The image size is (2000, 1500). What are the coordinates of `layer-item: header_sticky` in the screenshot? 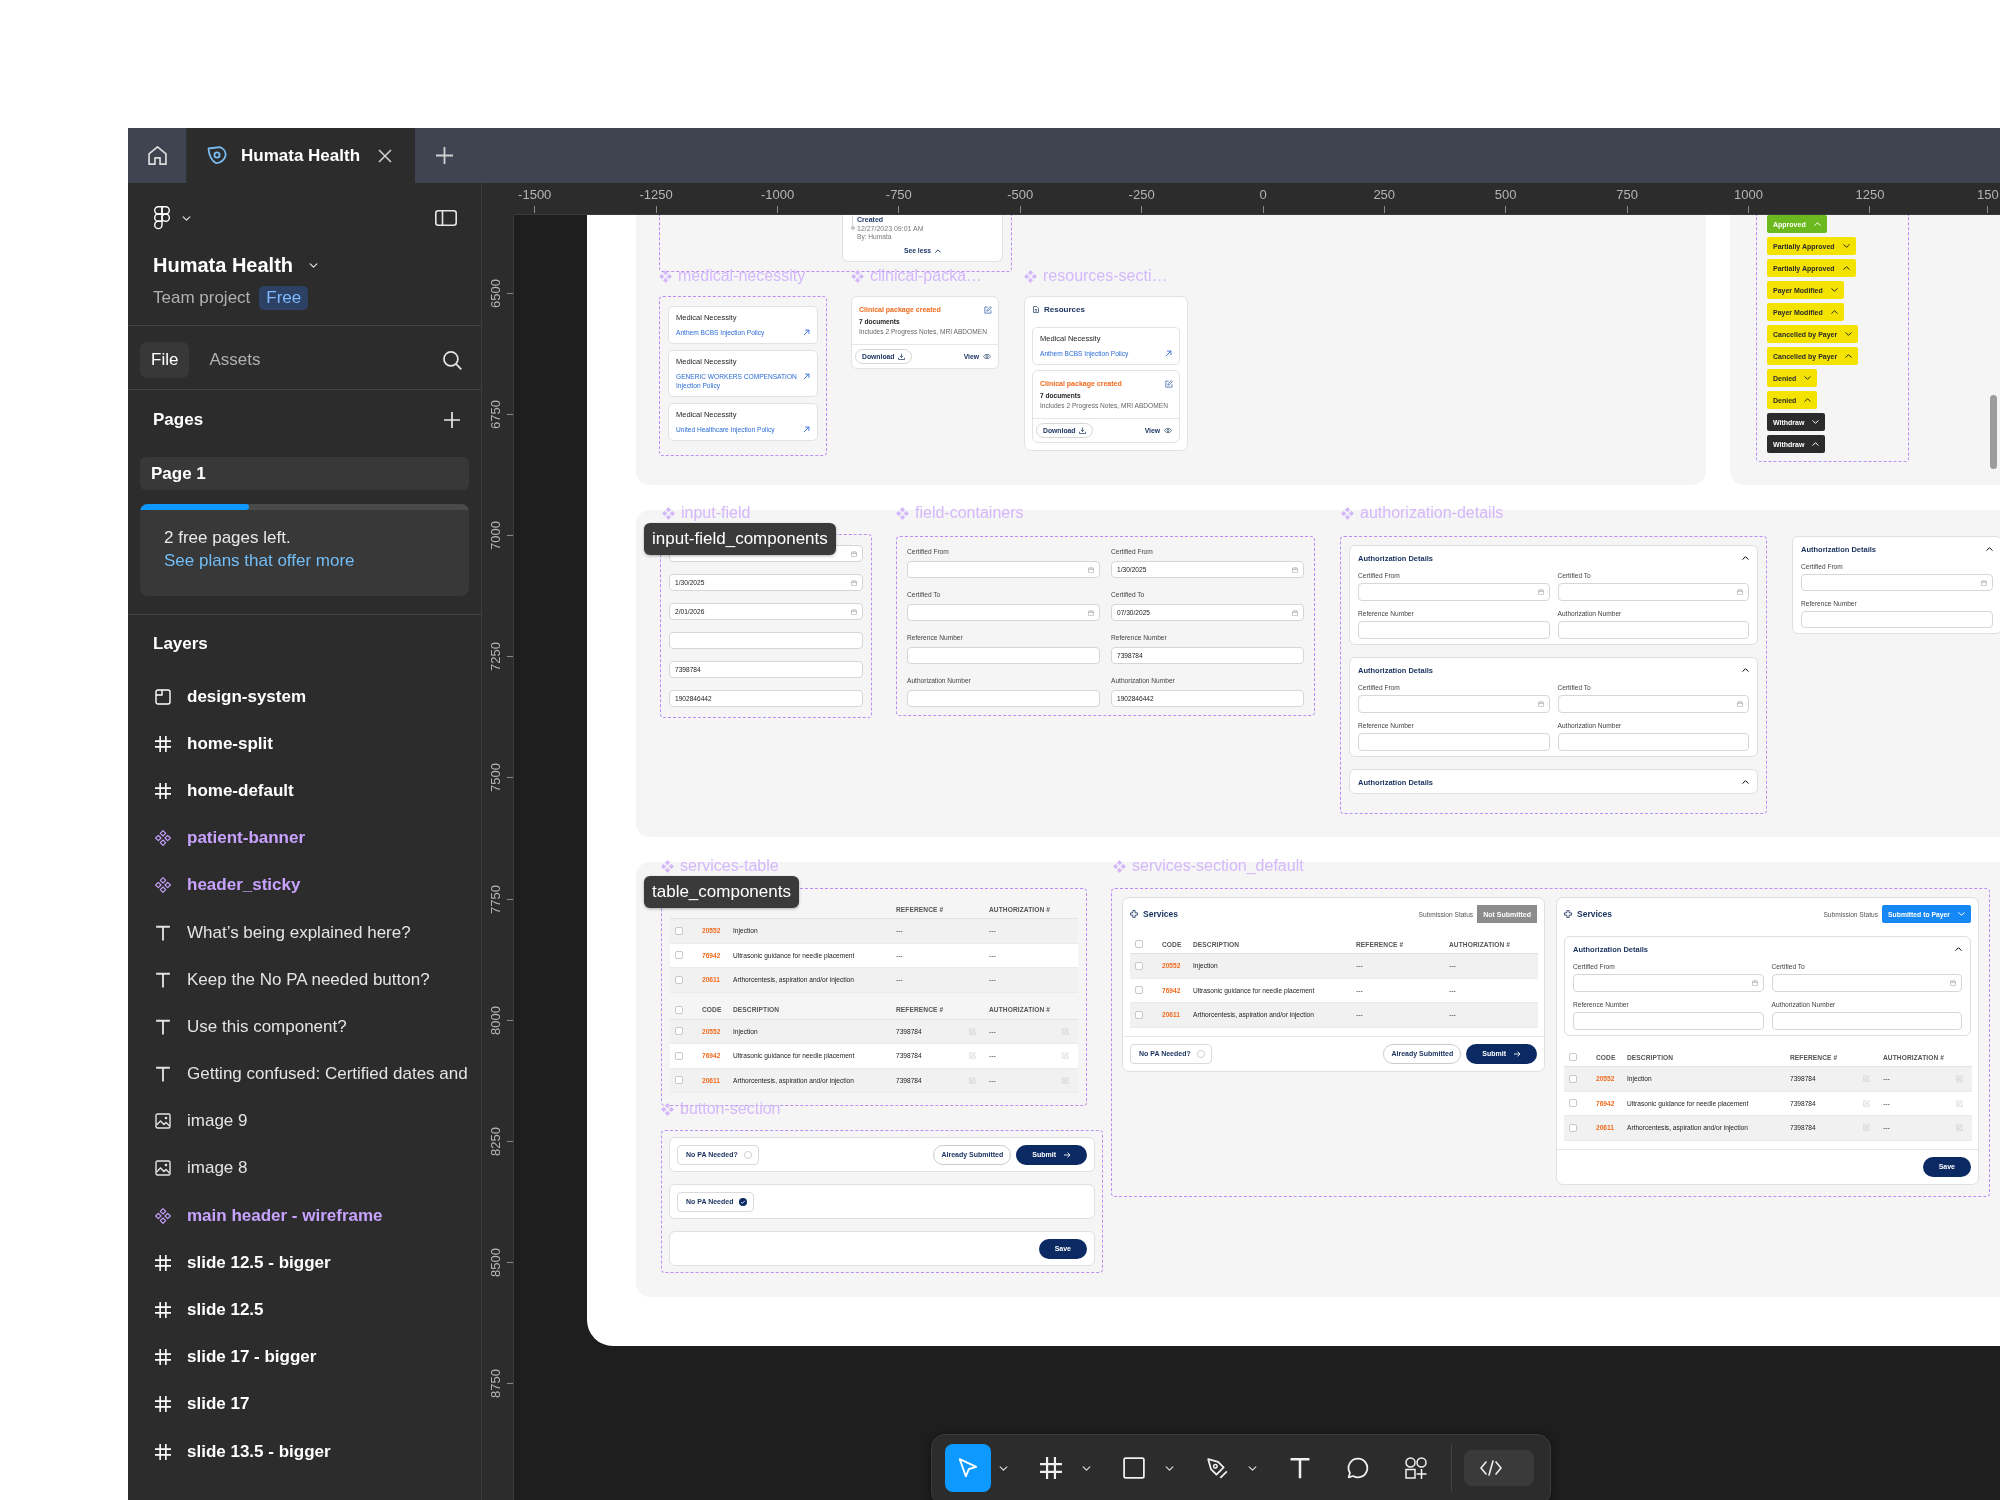 It's located at (304, 885).